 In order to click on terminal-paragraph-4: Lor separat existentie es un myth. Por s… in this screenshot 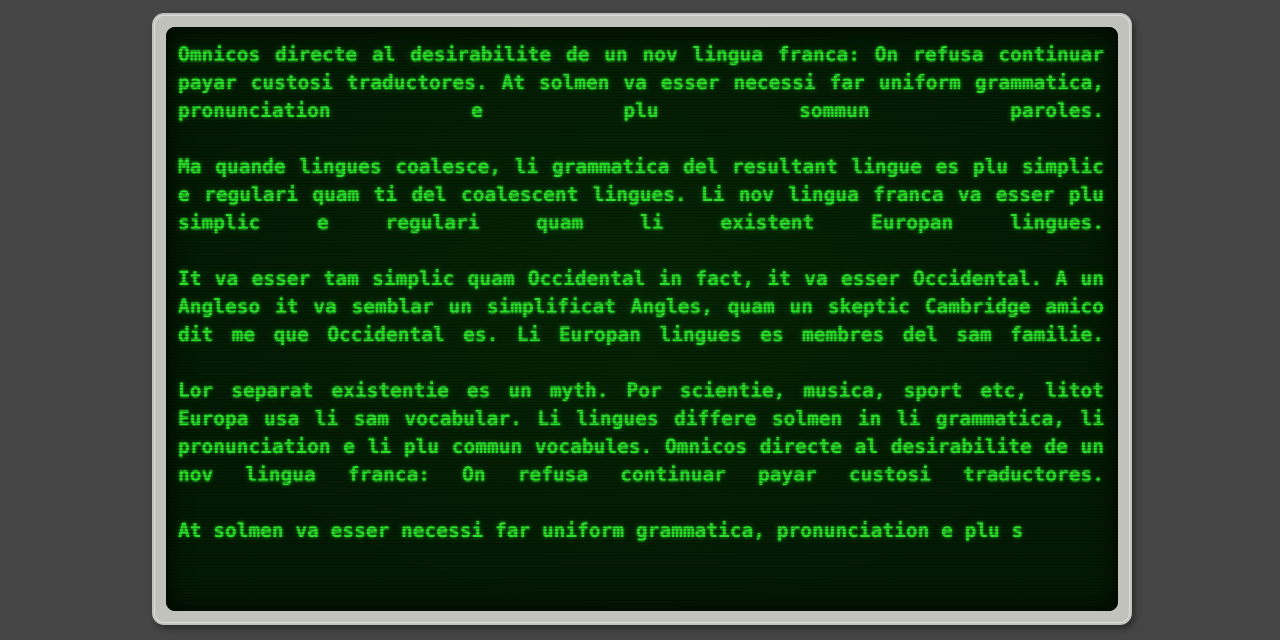, I will do `click(641, 432)`.